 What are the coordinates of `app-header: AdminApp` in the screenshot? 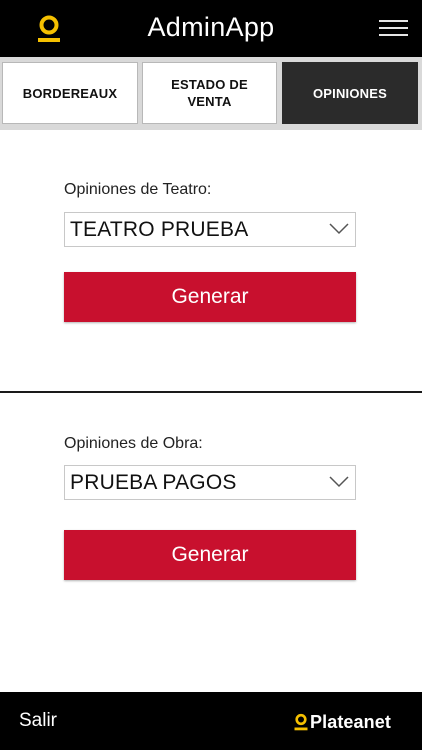 It's located at (211, 28).